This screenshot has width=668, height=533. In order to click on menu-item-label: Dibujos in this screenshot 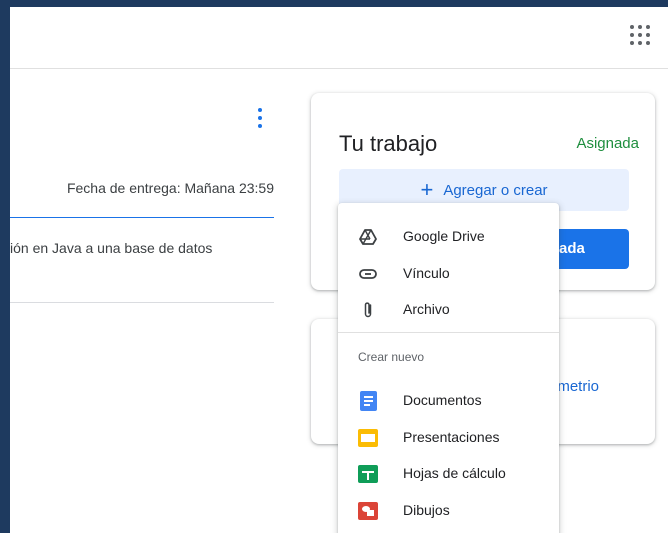, I will do `click(426, 510)`.